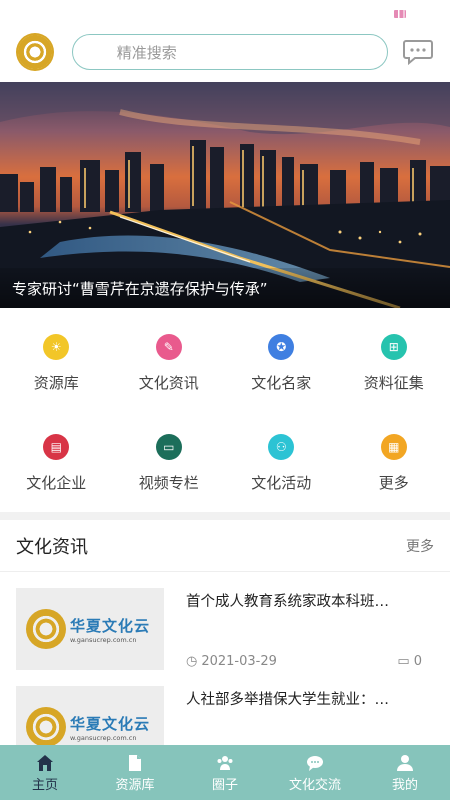 This screenshot has width=450, height=800. I want to click on grid-label: 视频专栏, so click(168, 483).